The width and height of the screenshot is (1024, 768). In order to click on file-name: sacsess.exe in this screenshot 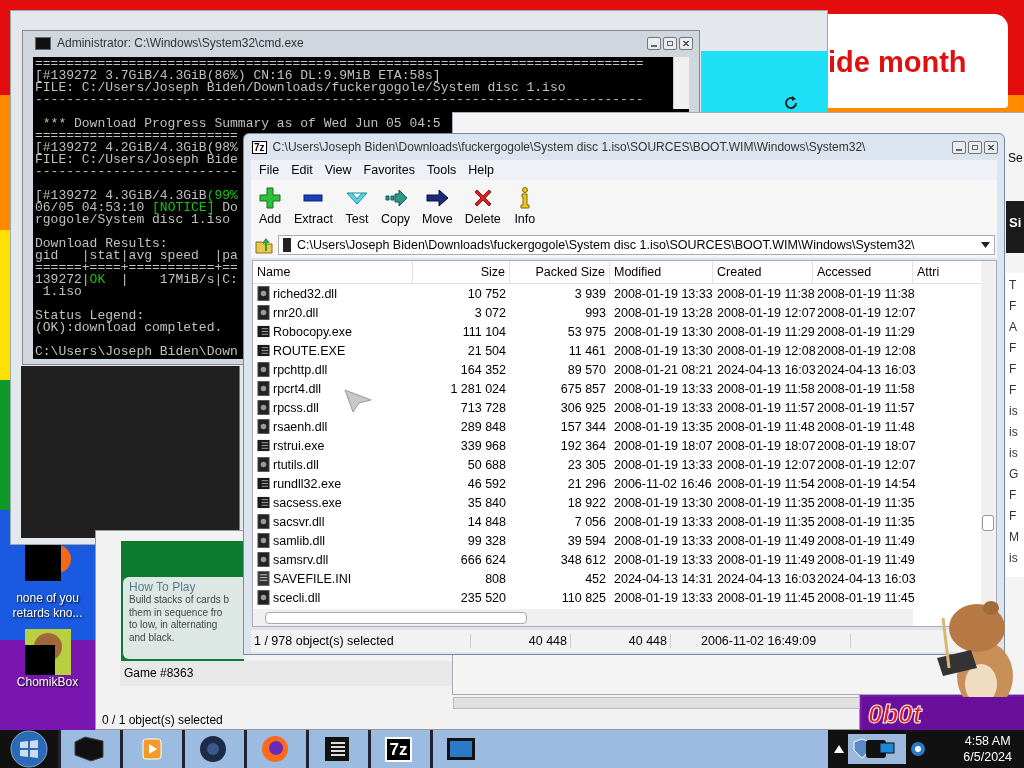, I will do `click(307, 502)`.